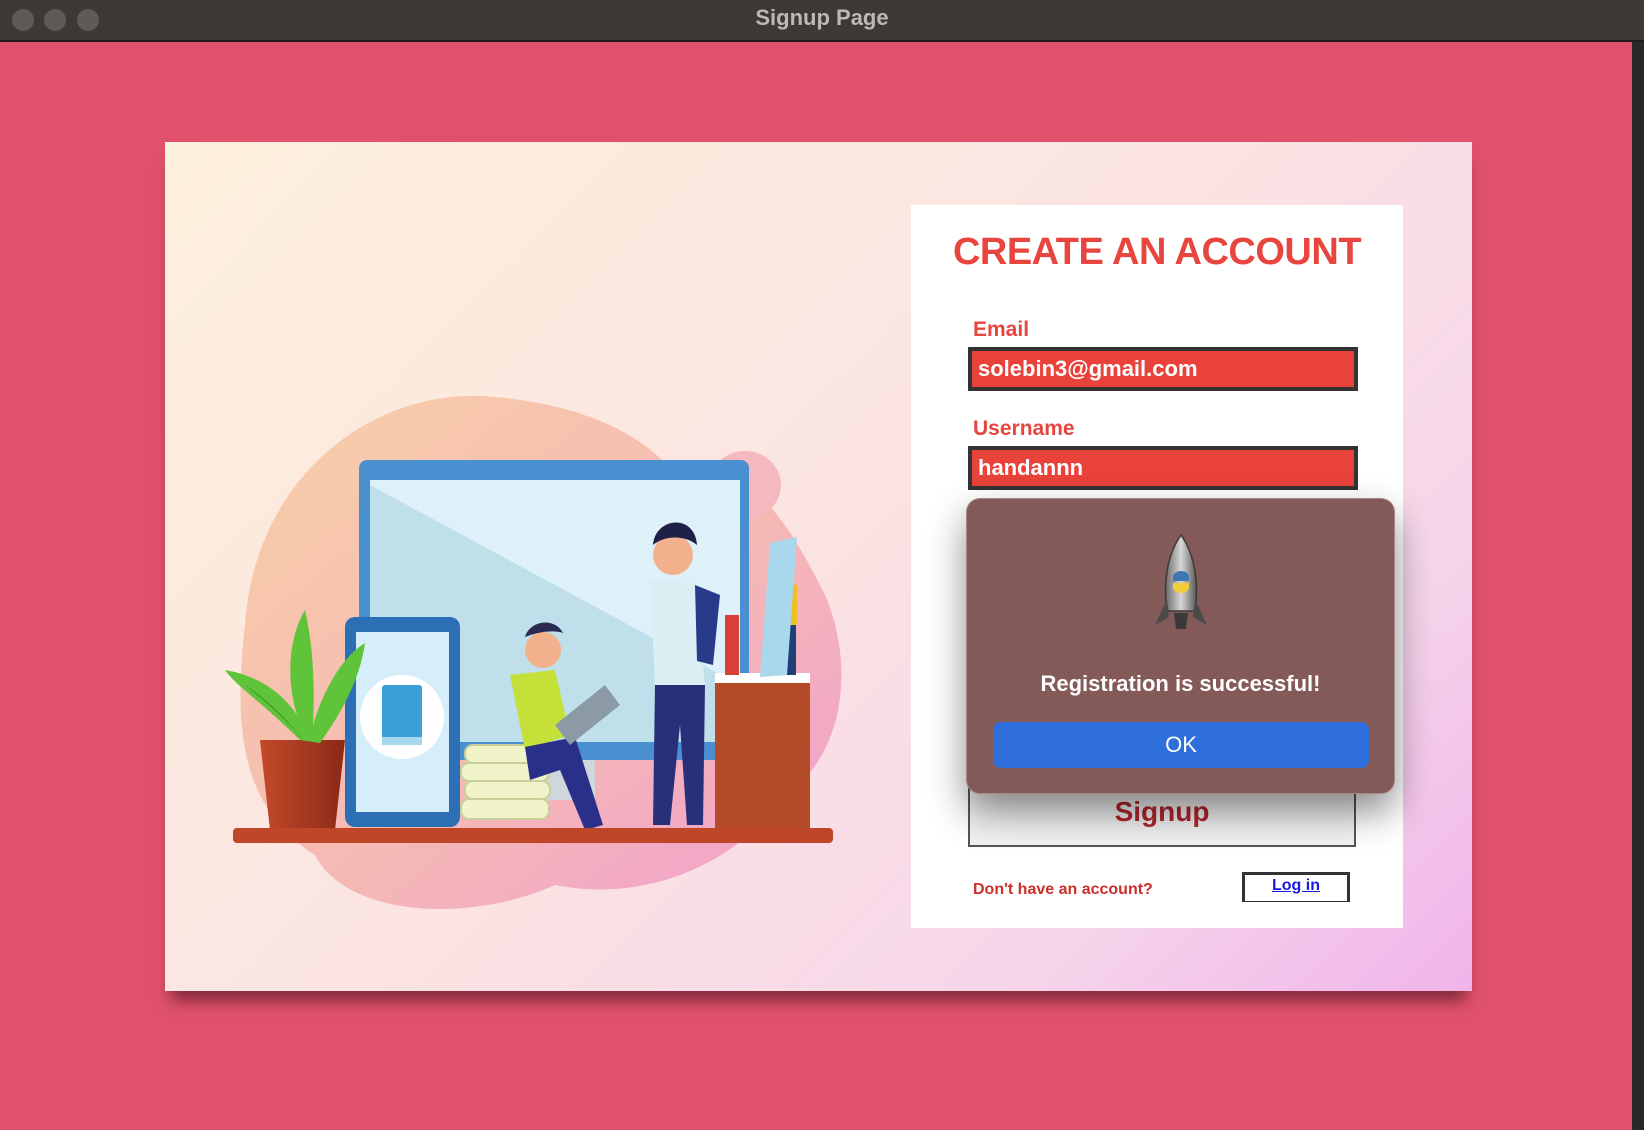 Image resolution: width=1644 pixels, height=1130 pixels. I want to click on pencil-cup, so click(762, 755).